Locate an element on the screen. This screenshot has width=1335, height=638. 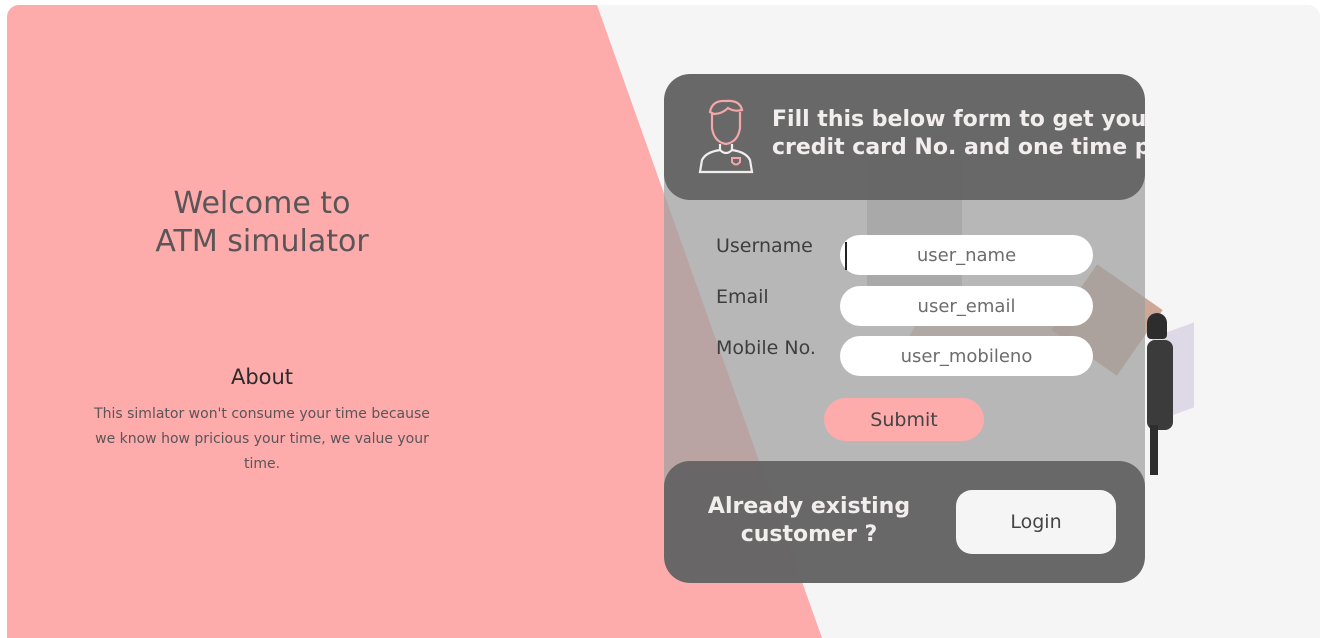
mobile-input is located at coordinates (966, 356).